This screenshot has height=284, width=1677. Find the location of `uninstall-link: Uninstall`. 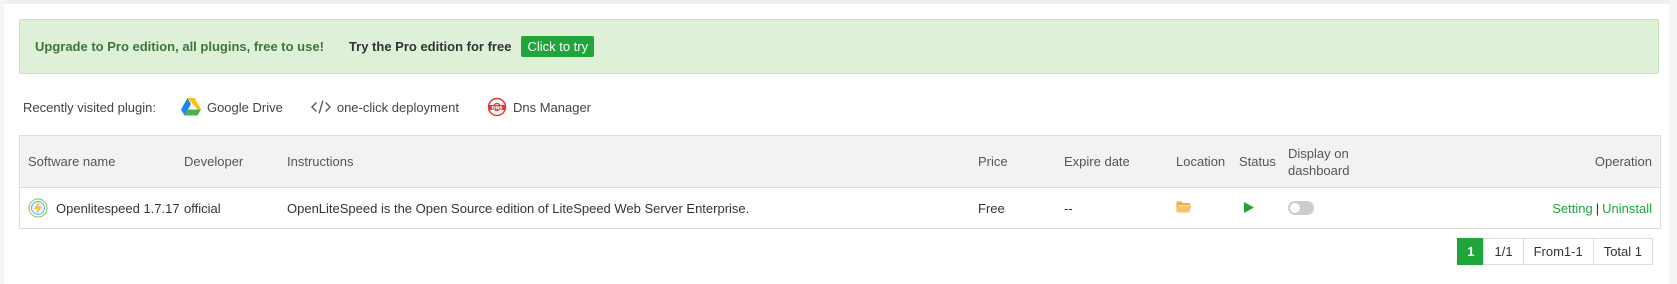

uninstall-link: Uninstall is located at coordinates (1627, 208).